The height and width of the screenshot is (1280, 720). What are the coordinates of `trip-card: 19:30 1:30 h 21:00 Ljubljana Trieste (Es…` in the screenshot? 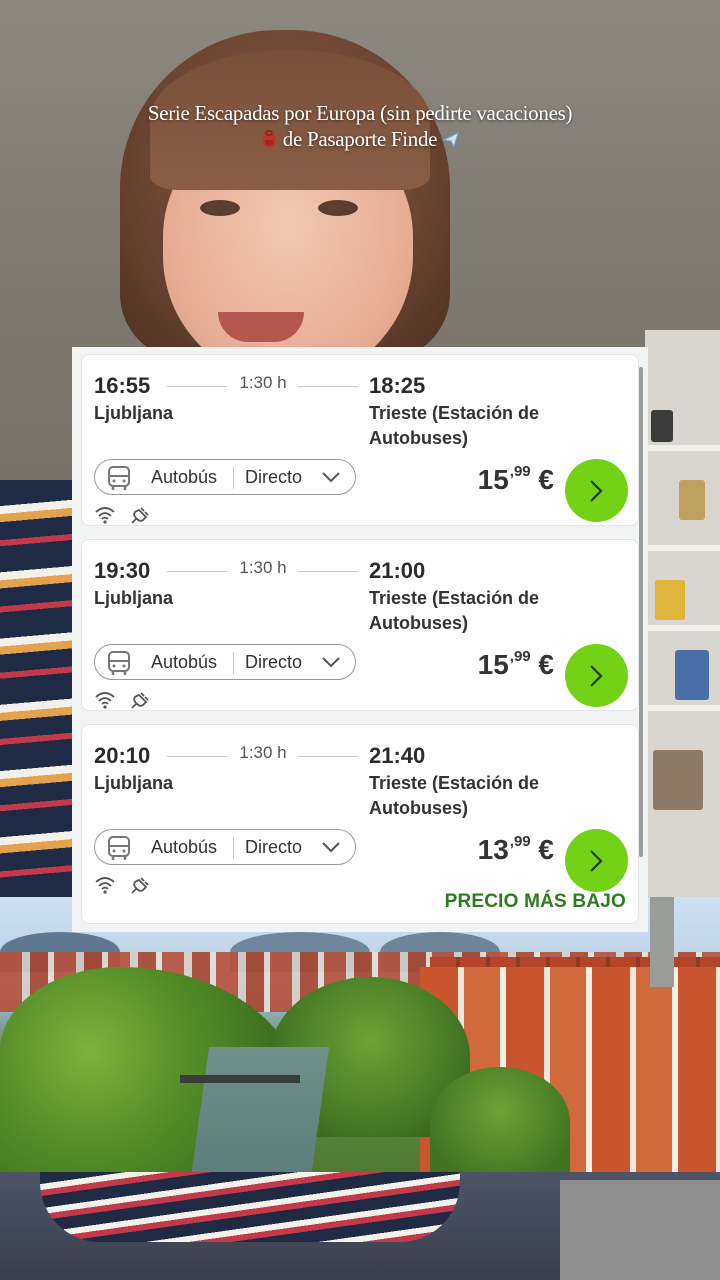 It's located at (360, 625).